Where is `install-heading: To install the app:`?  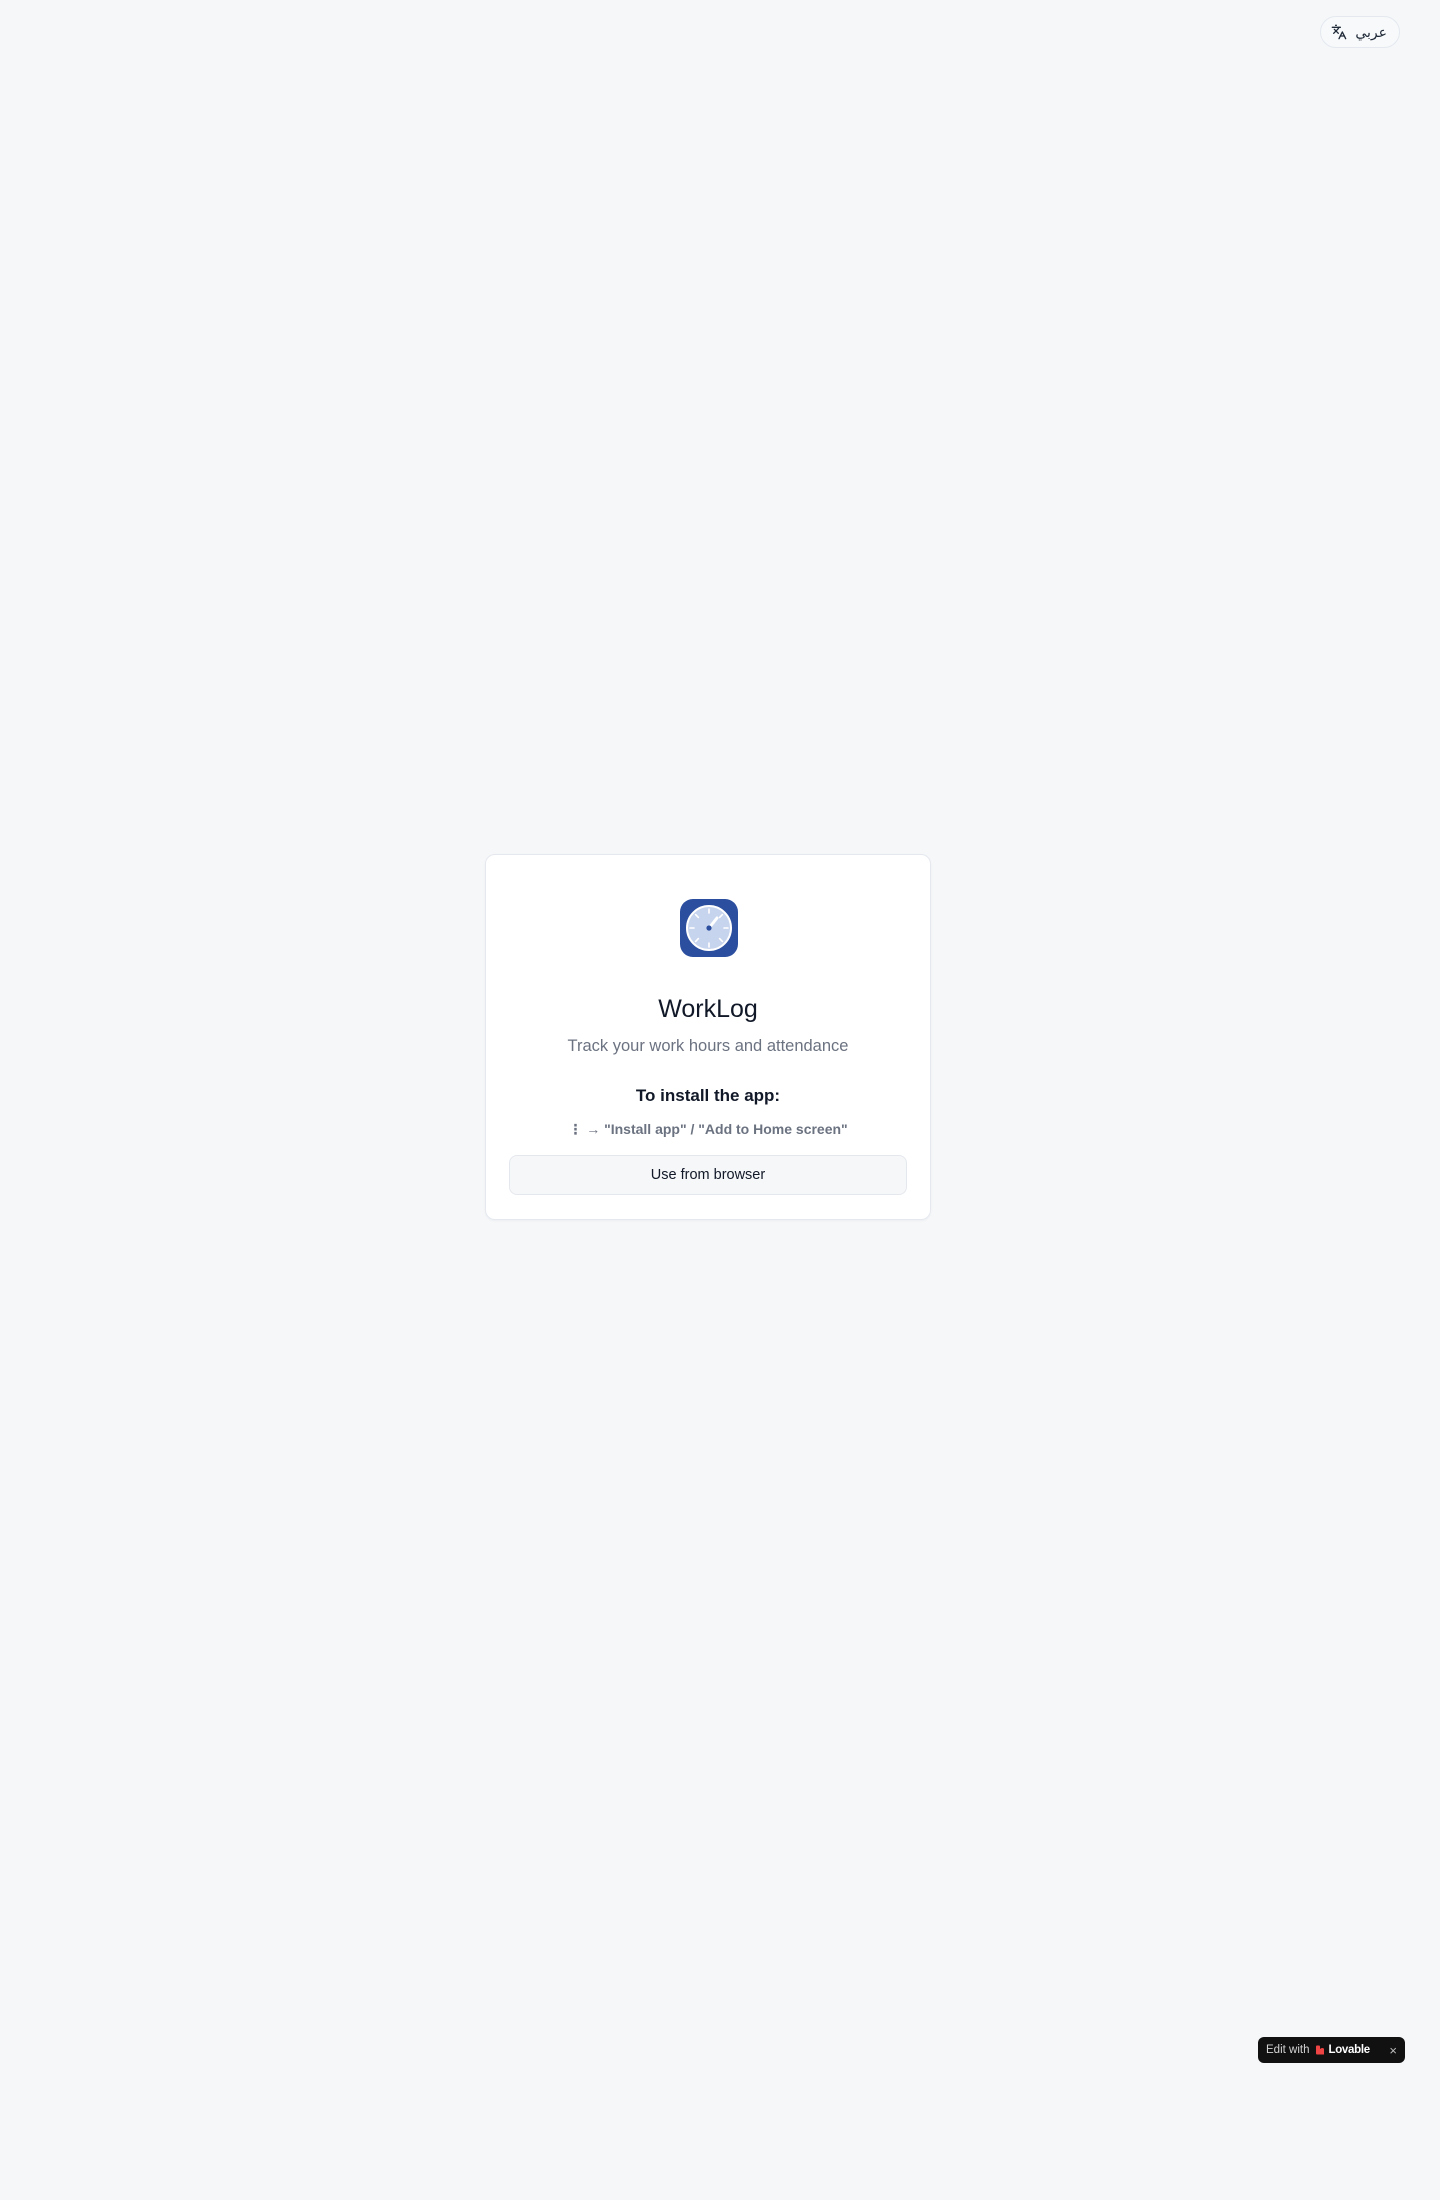
install-heading: To install the app: is located at coordinates (708, 1095).